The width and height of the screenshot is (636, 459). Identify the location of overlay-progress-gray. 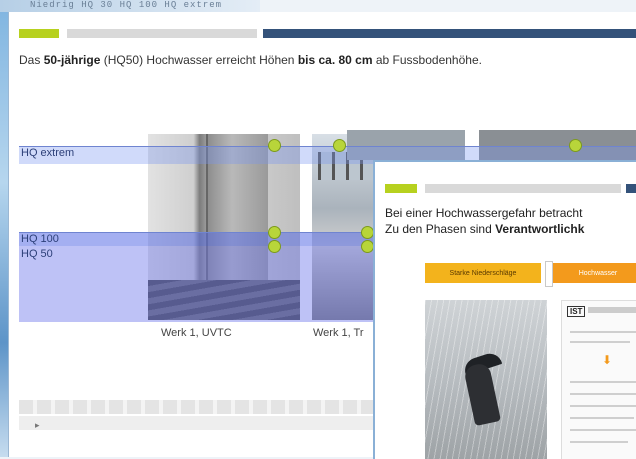
(523, 188).